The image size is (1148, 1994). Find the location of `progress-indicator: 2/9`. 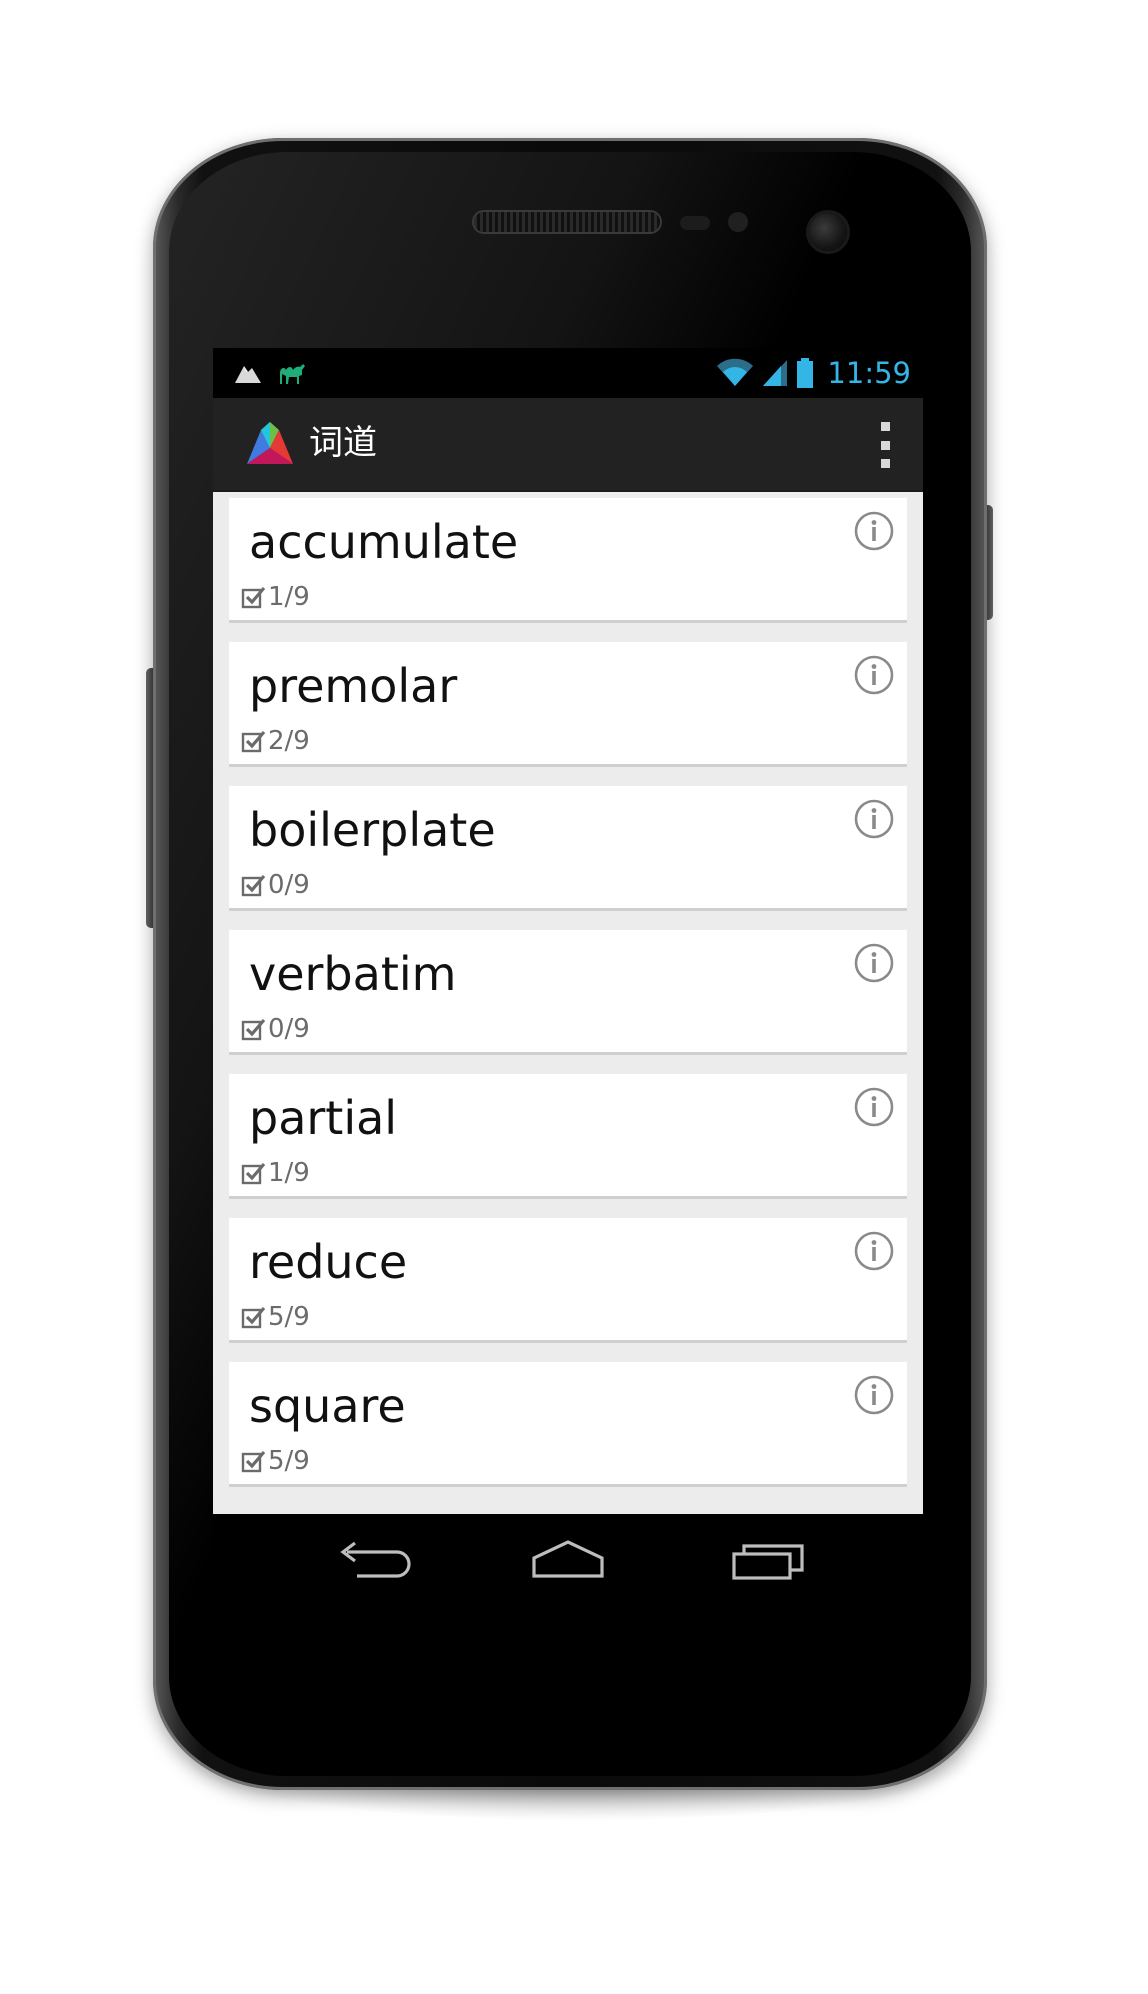

progress-indicator: 2/9 is located at coordinates (275, 741).